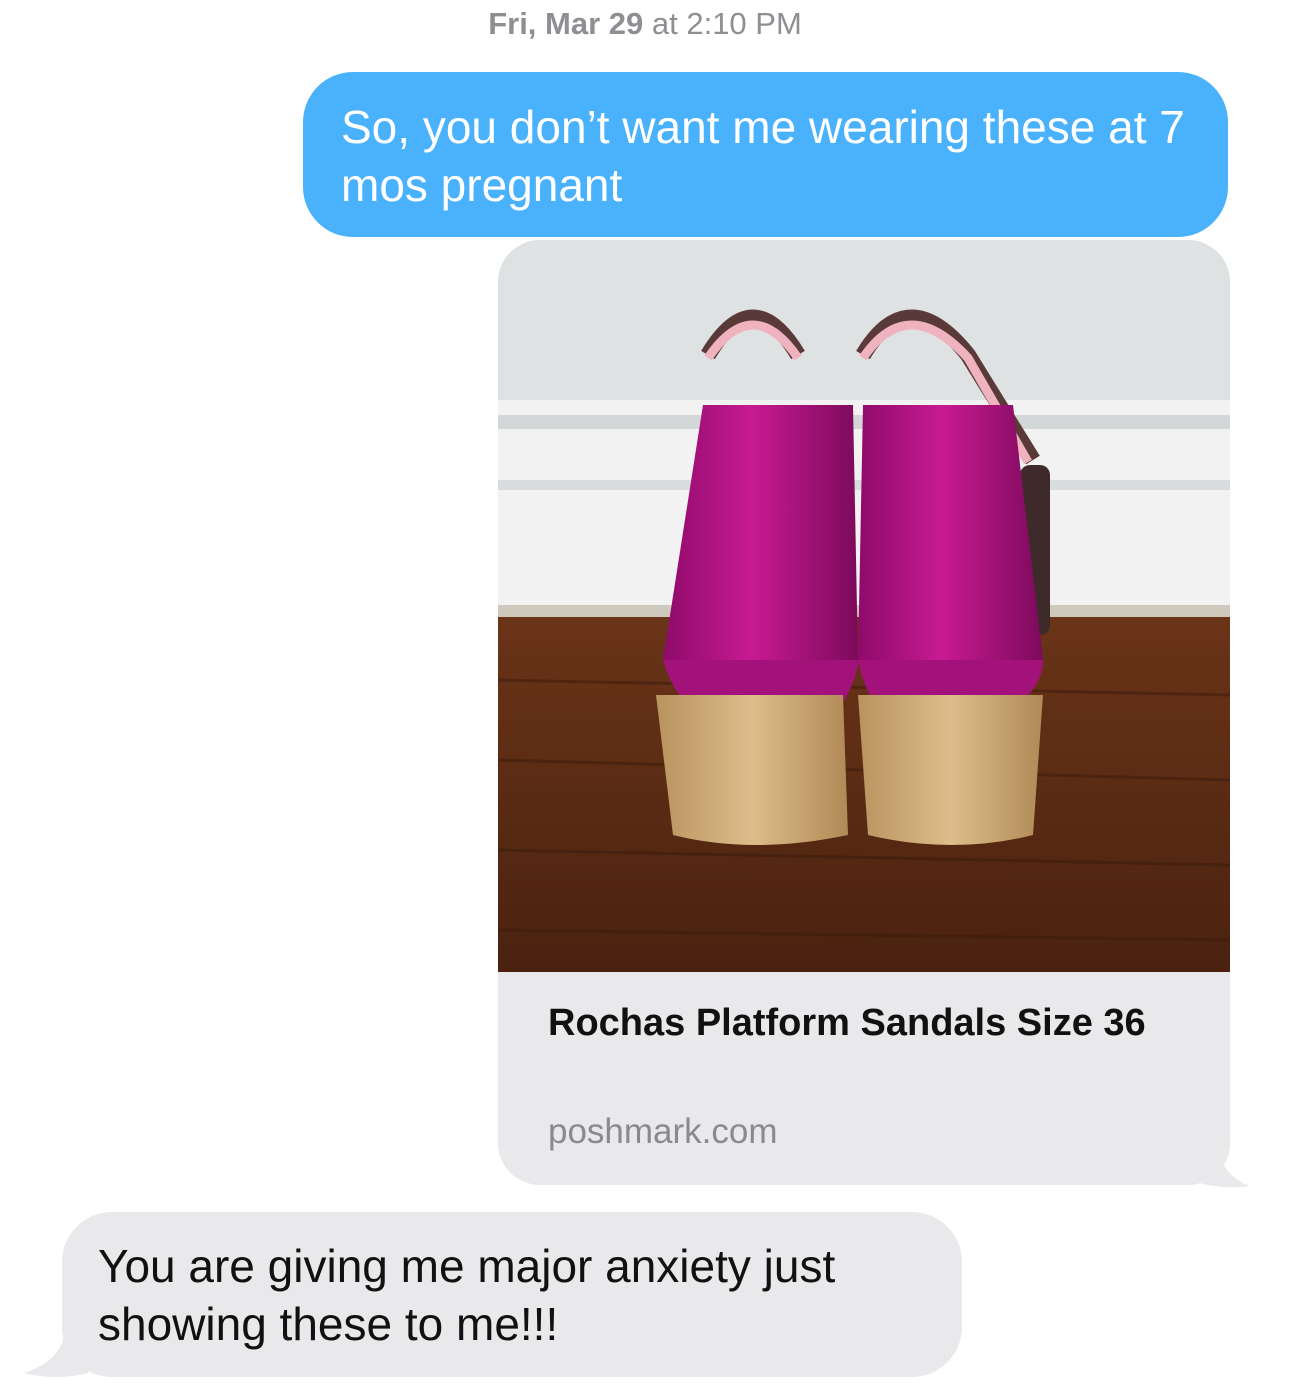 Image resolution: width=1290 pixels, height=1389 pixels. What do you see at coordinates (56, 1356) in the screenshot?
I see `incoming-bubble-tail` at bounding box center [56, 1356].